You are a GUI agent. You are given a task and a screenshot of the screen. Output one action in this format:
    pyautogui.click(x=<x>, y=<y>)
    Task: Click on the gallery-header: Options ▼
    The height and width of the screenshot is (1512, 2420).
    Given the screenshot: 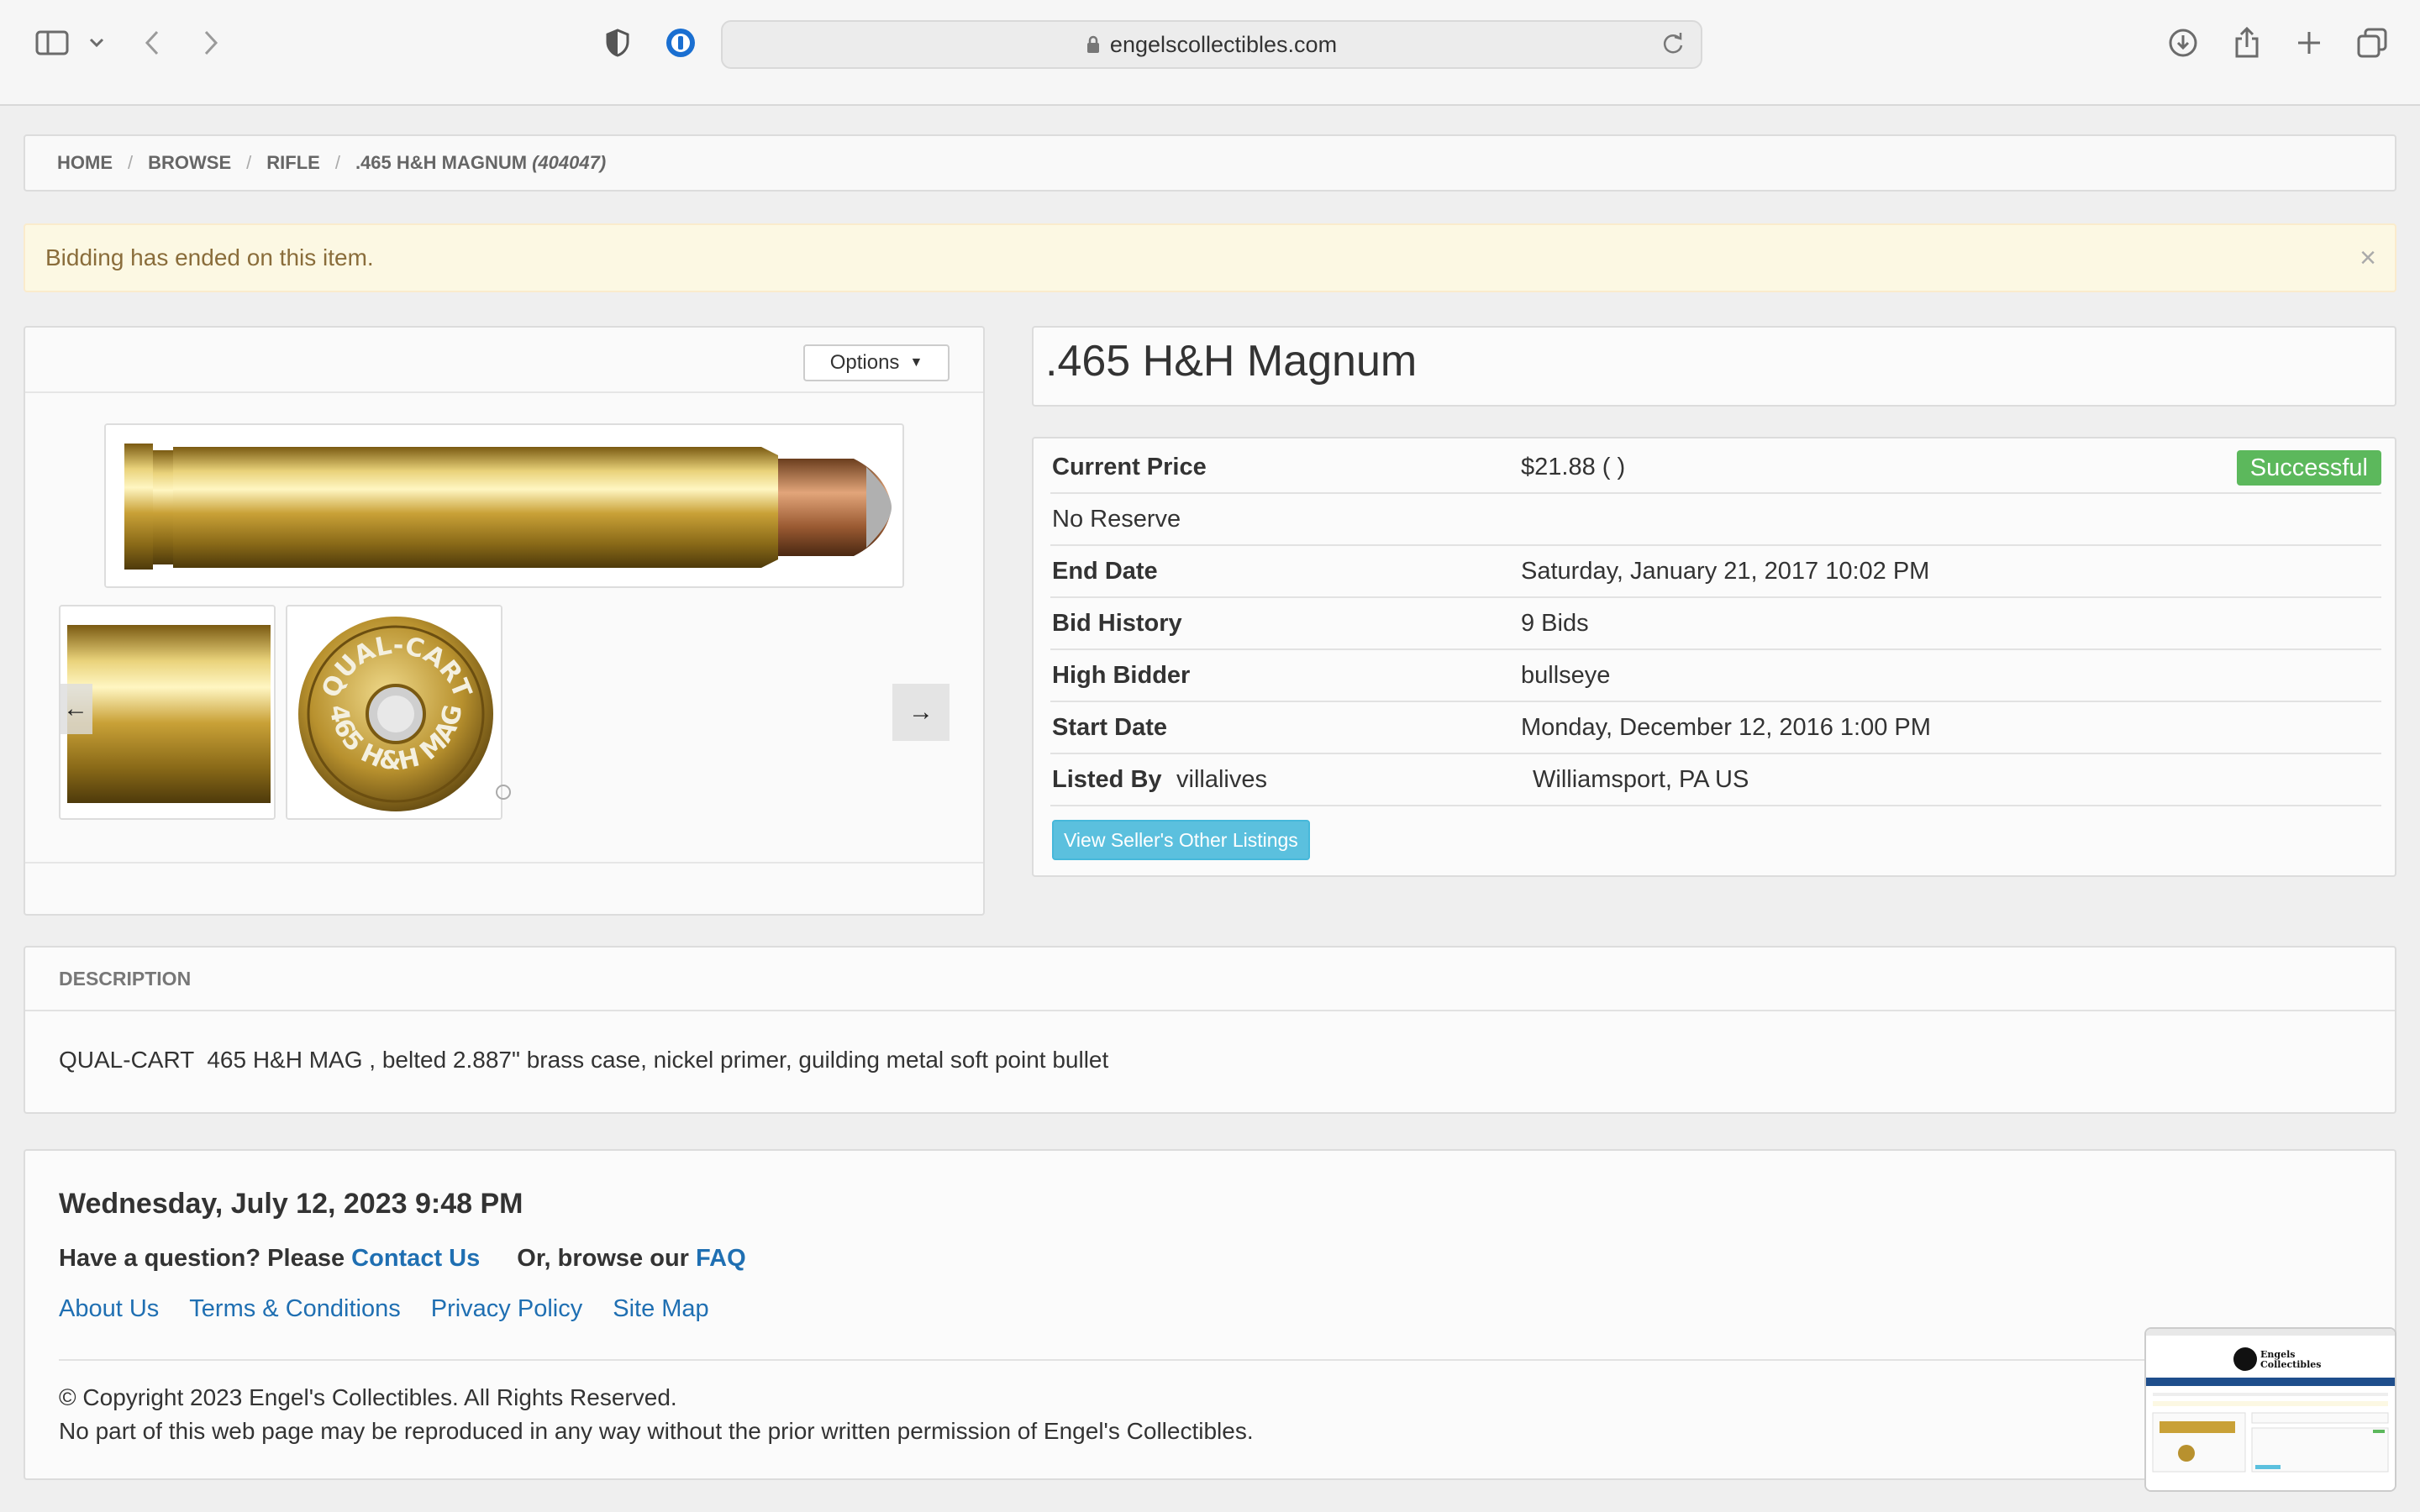 What is the action you would take?
    pyautogui.click(x=504, y=360)
    